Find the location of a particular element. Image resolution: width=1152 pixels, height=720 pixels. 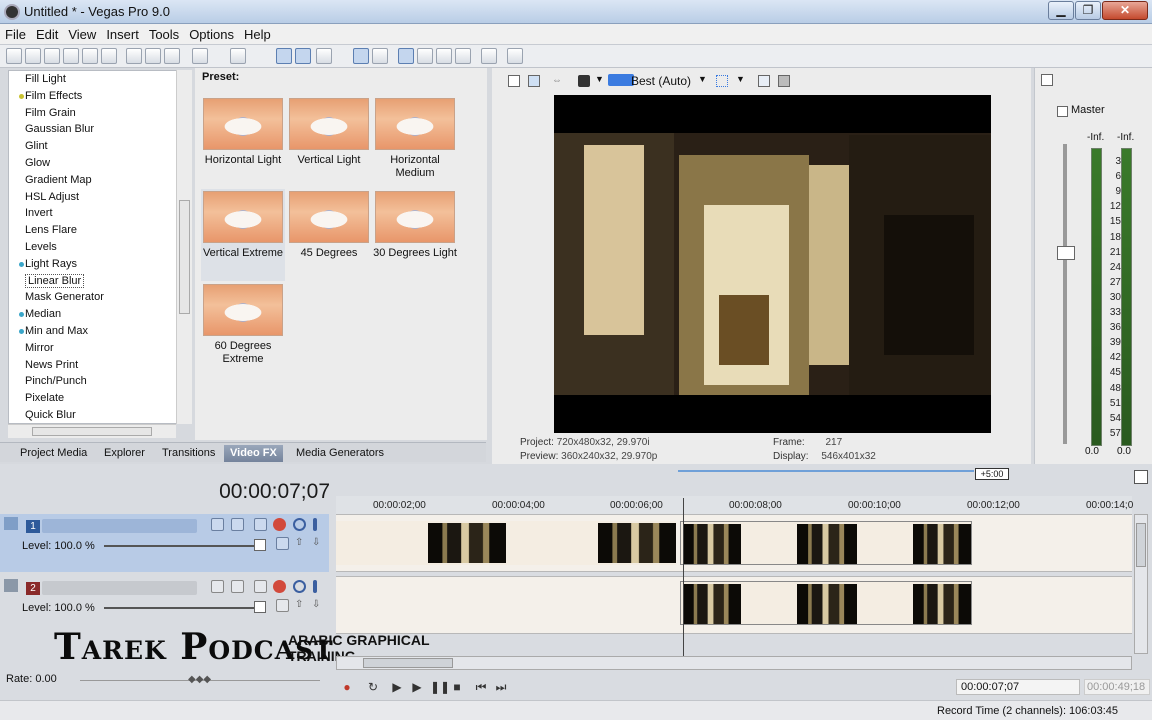

track-name-field is located at coordinates (119, 588).